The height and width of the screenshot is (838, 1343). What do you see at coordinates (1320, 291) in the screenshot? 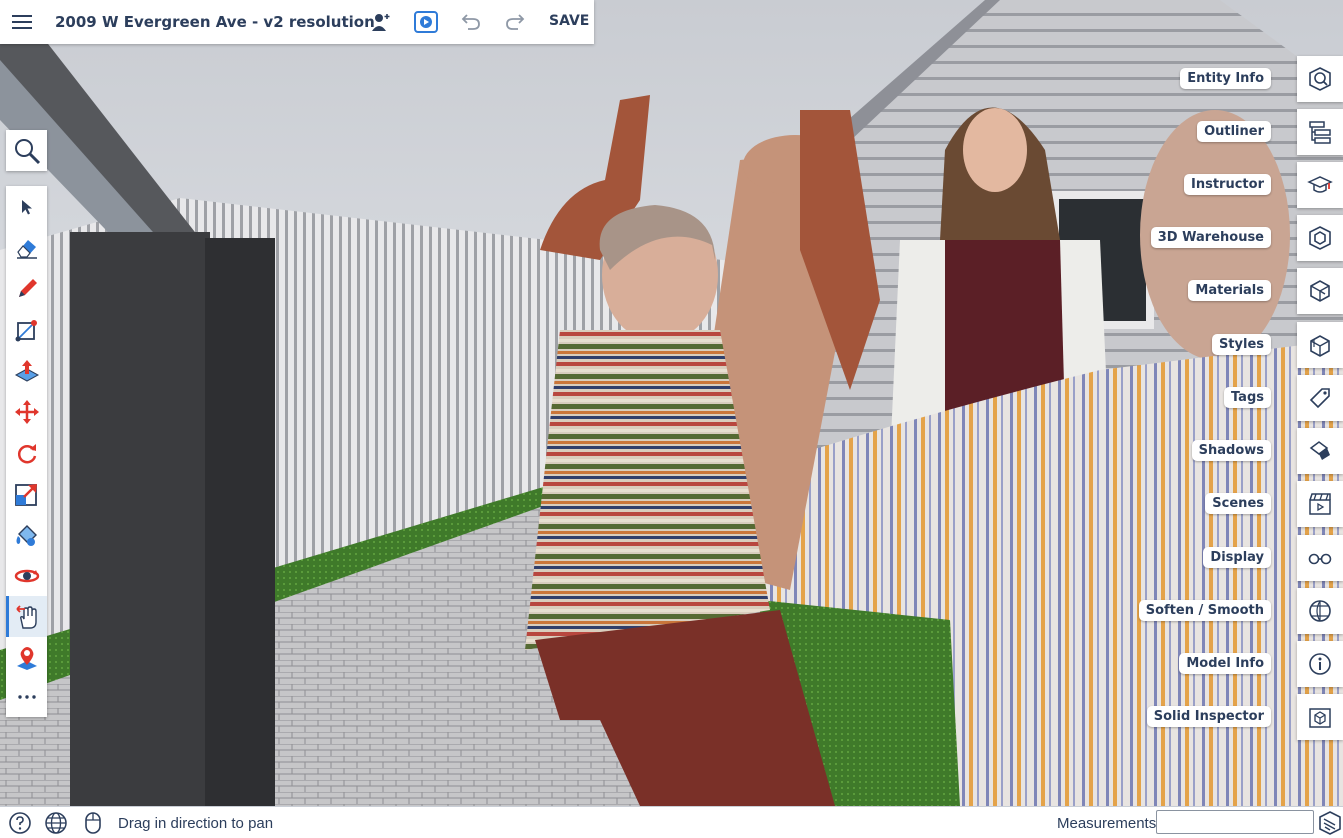
I see `materials-icon` at bounding box center [1320, 291].